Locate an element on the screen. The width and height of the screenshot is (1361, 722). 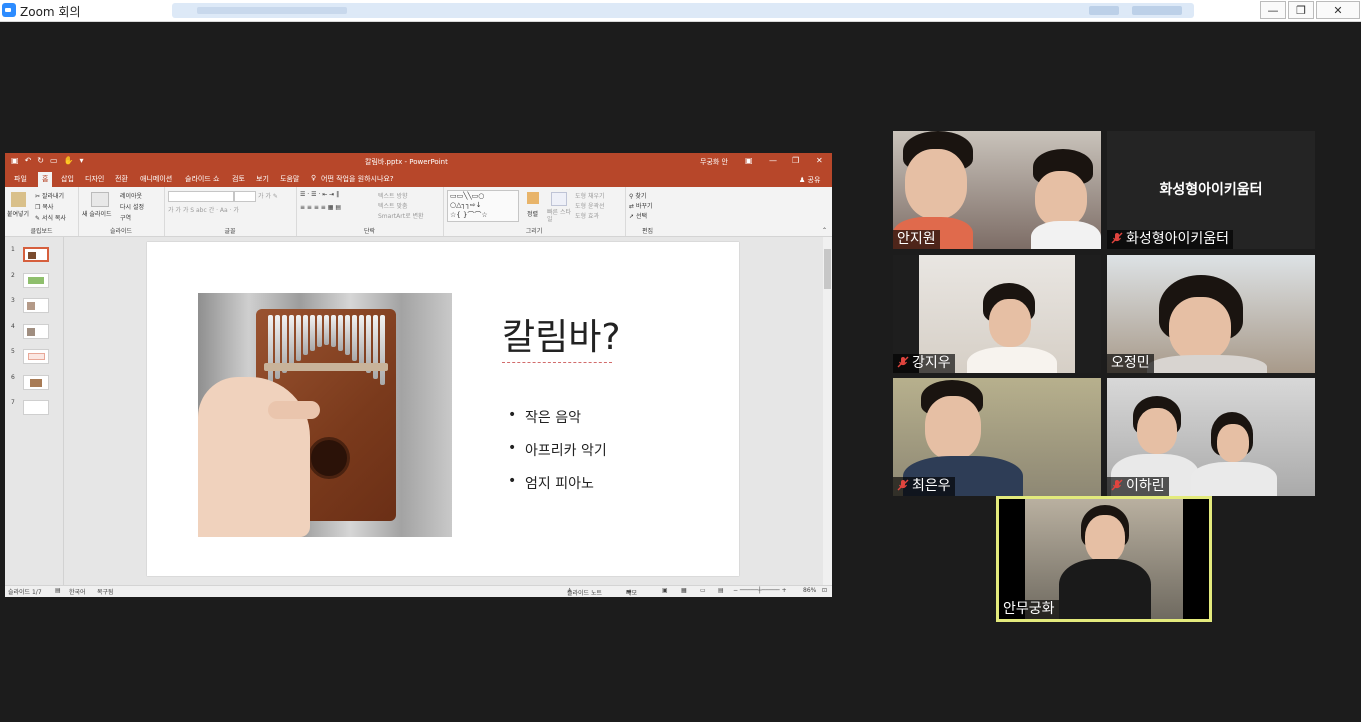
ppt-signin-user: 무궁화 안 is located at coordinates (714, 162).